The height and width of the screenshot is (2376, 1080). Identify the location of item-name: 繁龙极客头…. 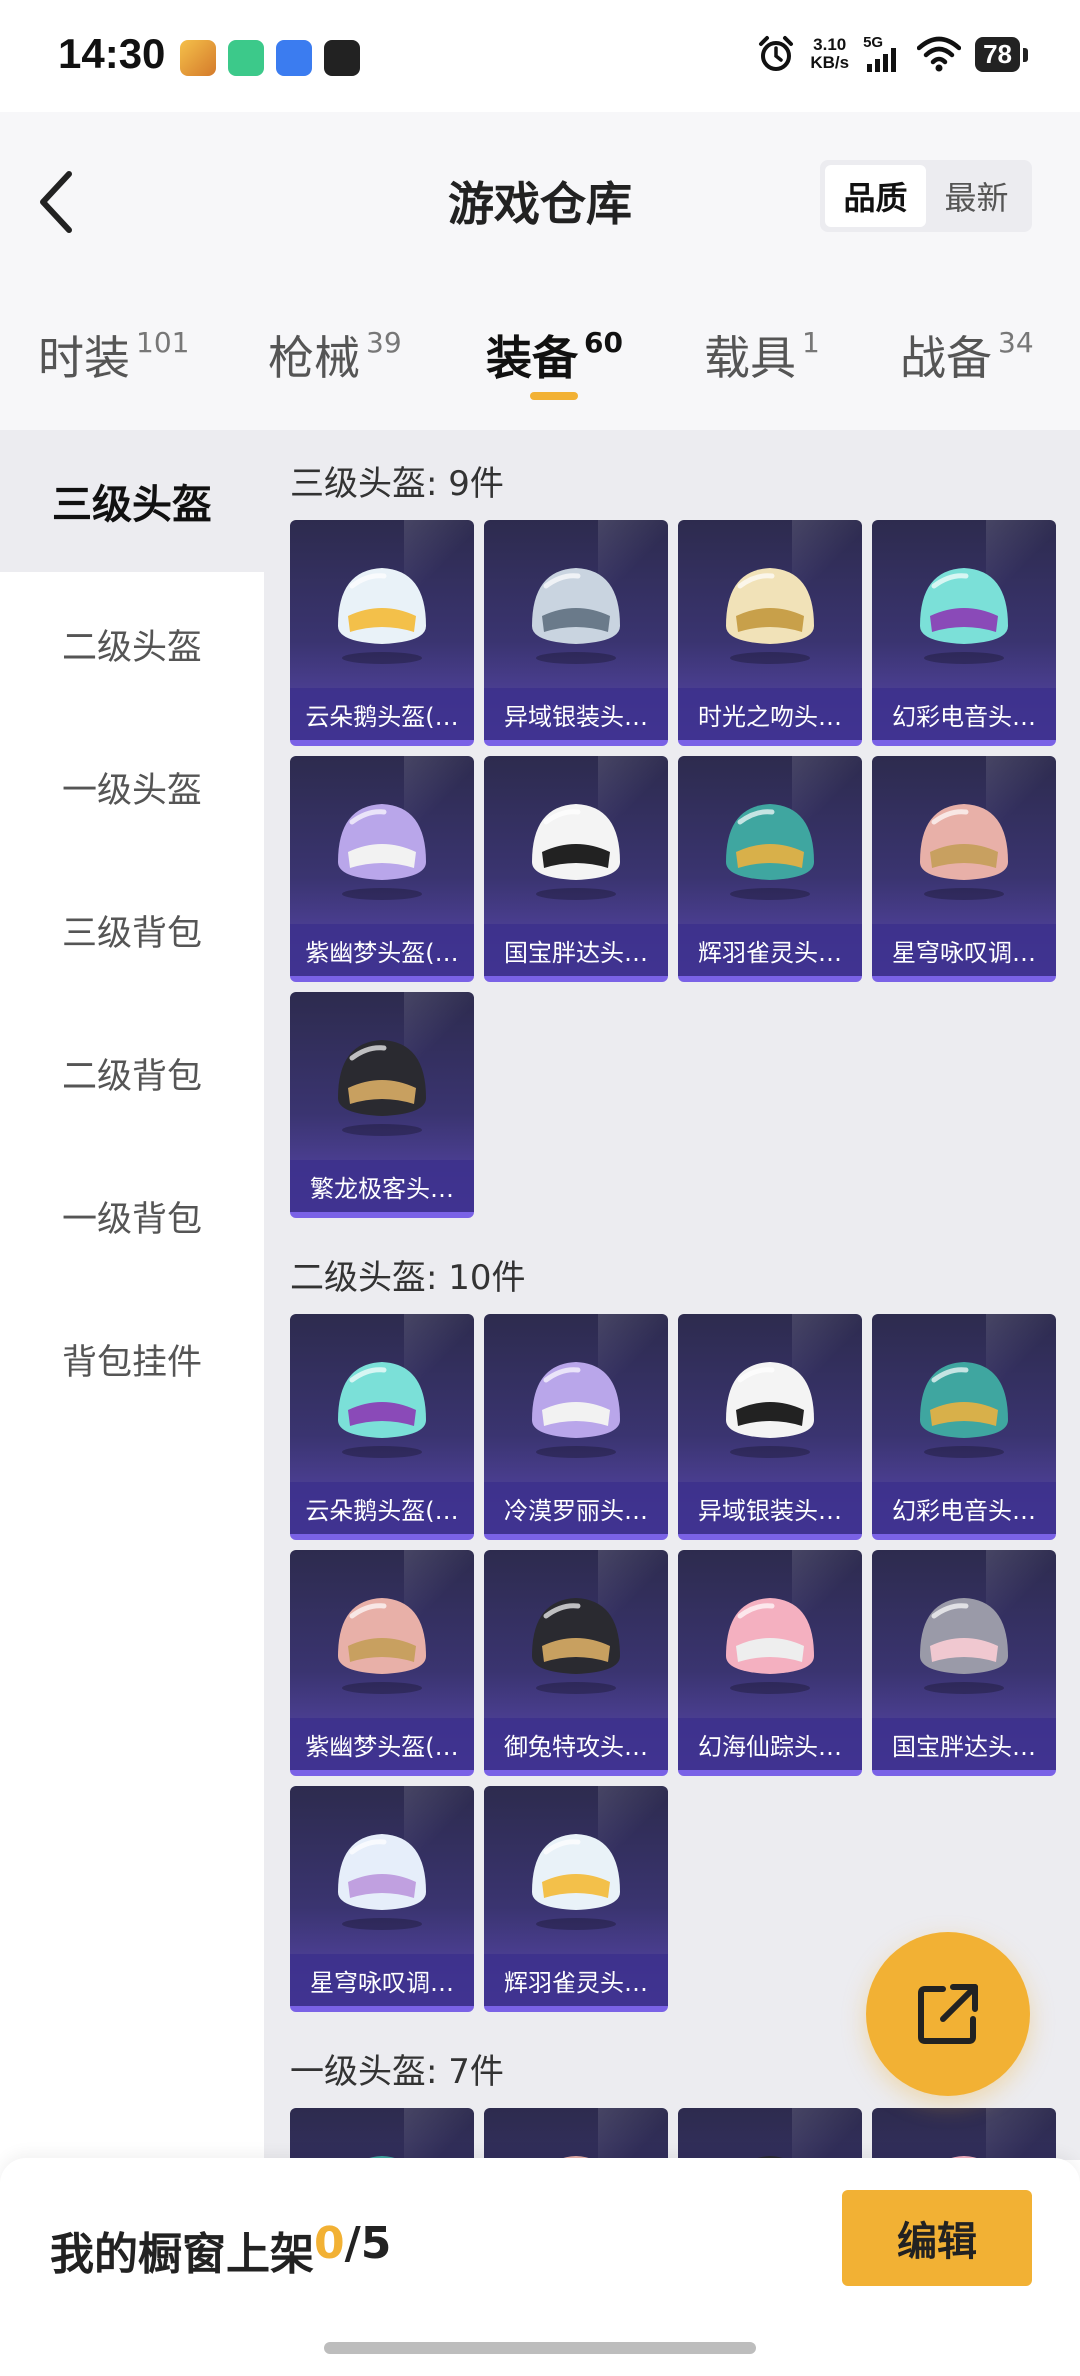
(382, 1186).